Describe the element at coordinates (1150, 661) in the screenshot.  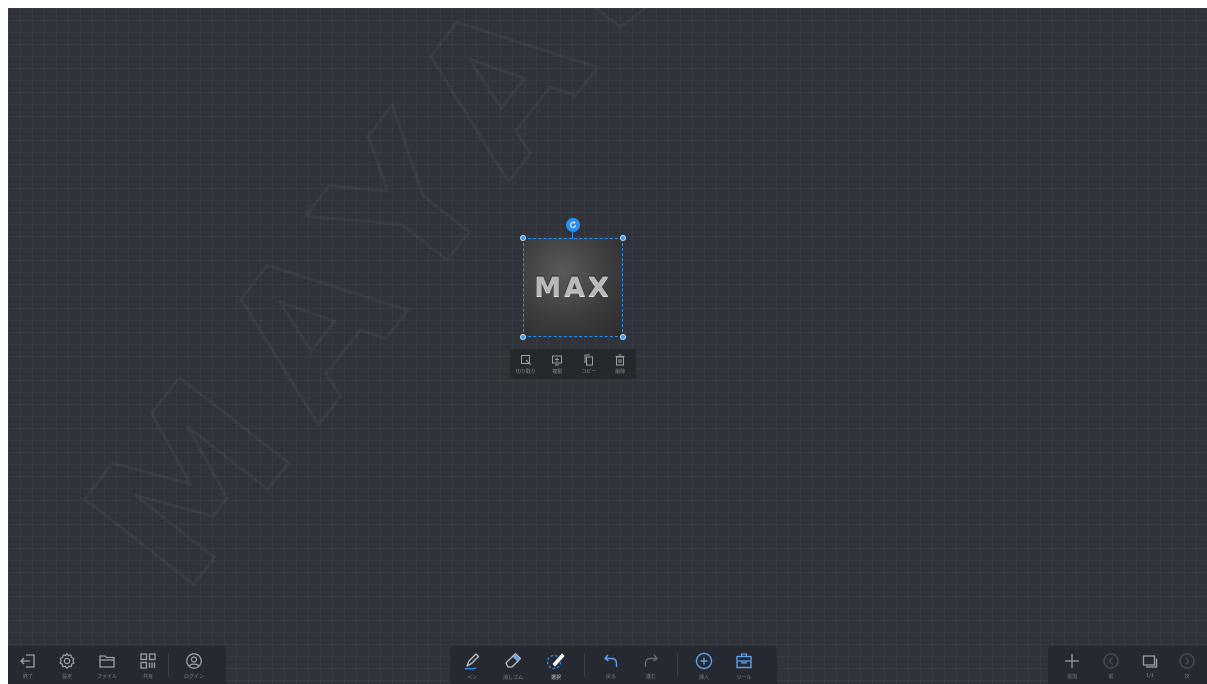
I see `pages-icon` at that location.